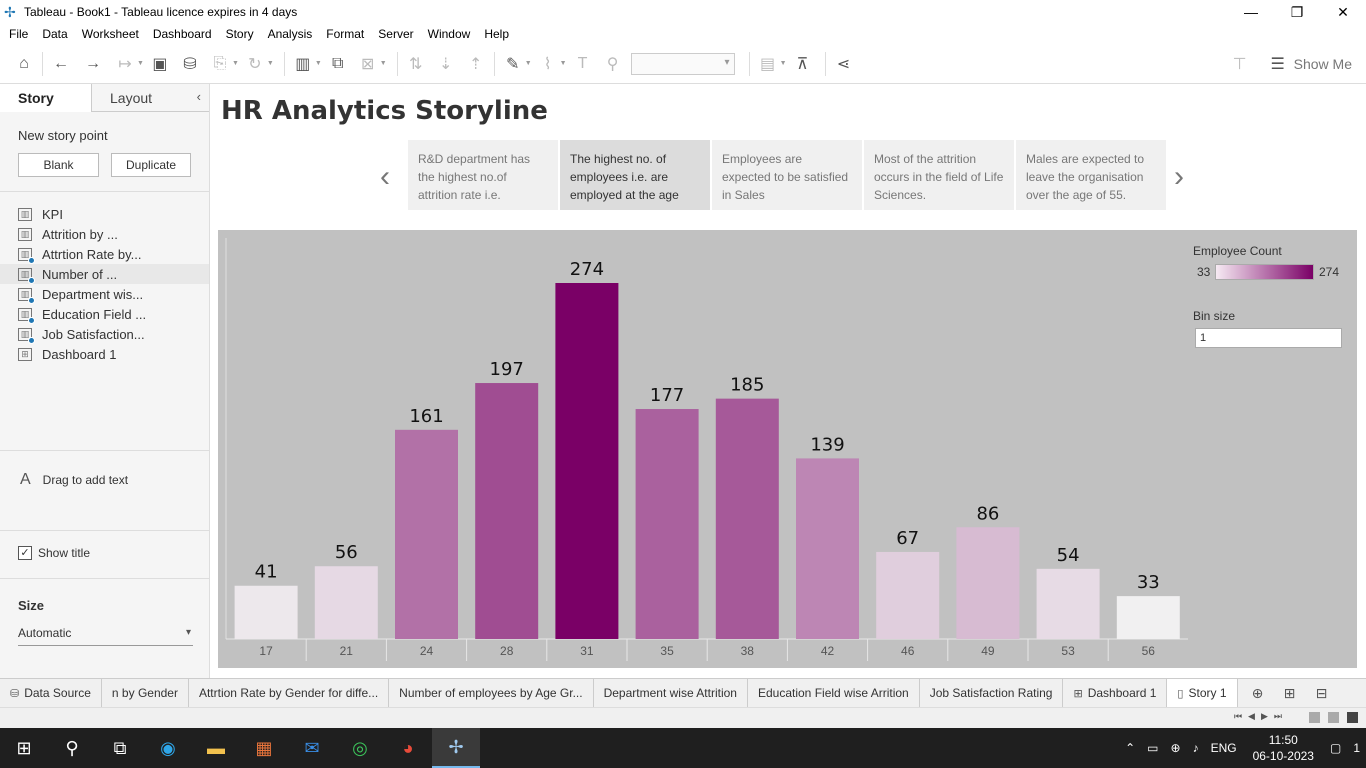  What do you see at coordinates (1258, 693) in the screenshot?
I see `new-worksheet-icon: ⊕` at bounding box center [1258, 693].